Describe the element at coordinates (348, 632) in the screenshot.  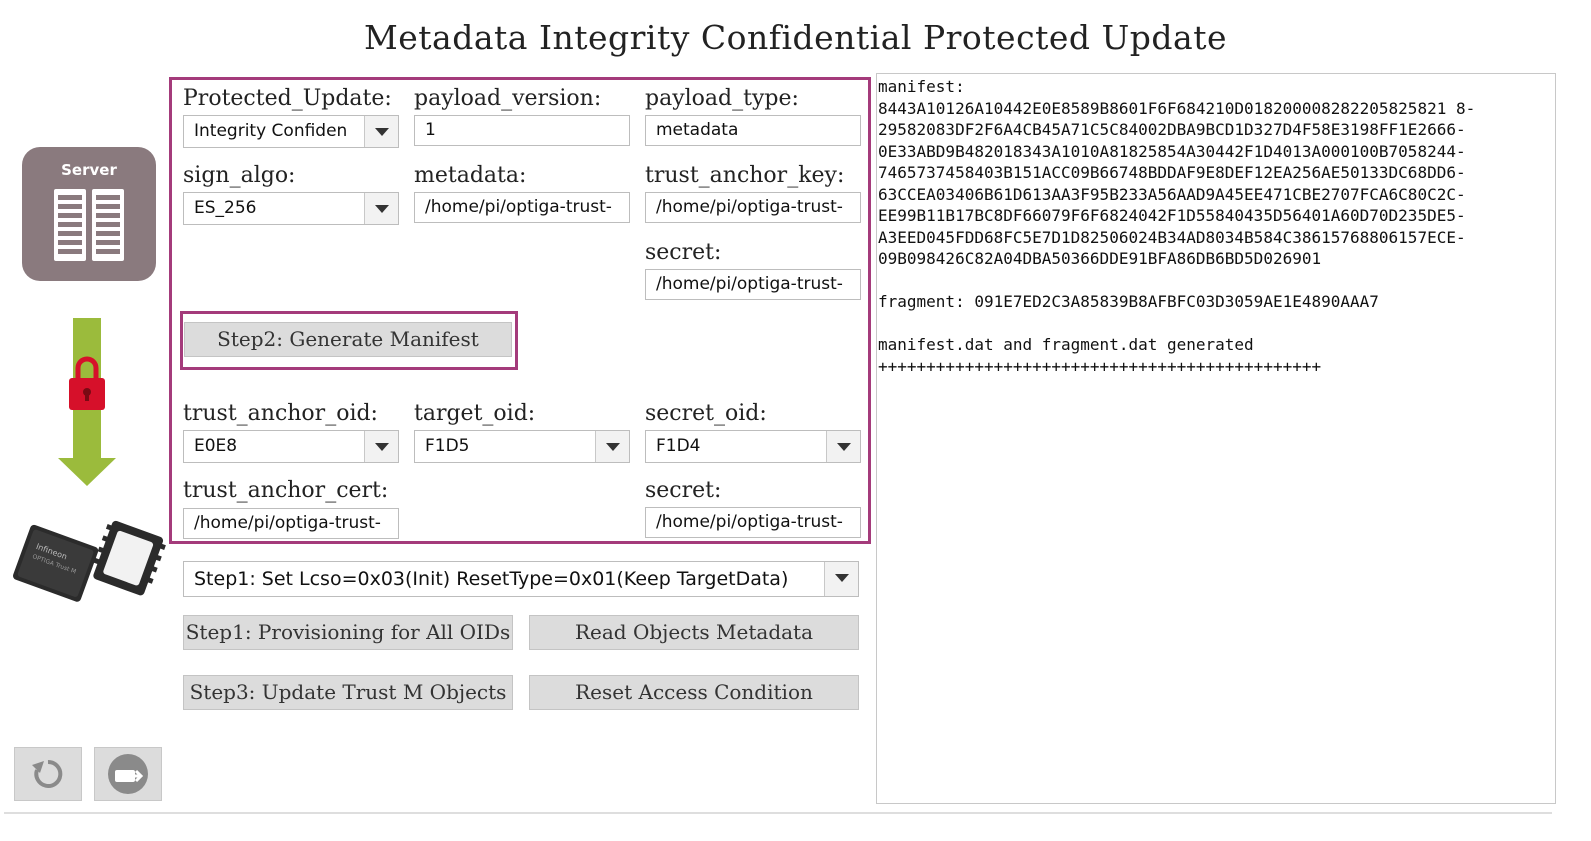
I see `provisioning-button: Step1: Provisioning for All OIDs` at that location.